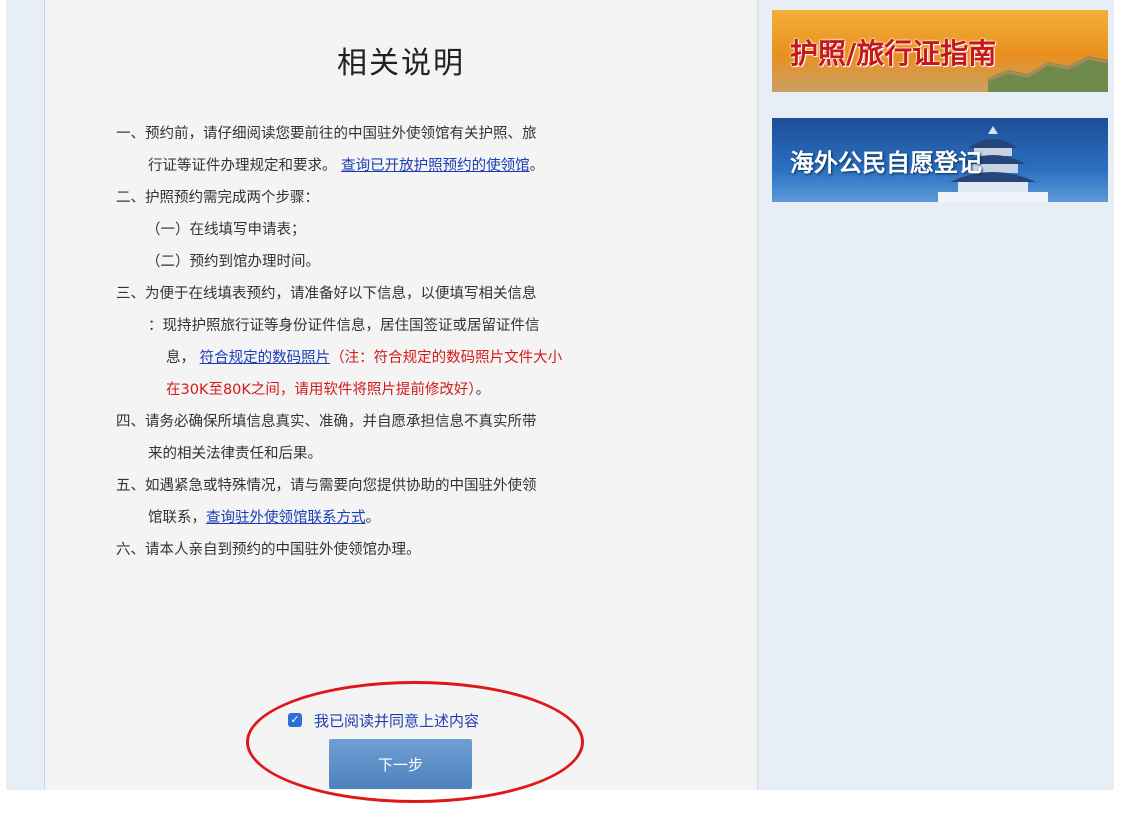  I want to click on instruction-item-6: 六、请本人亲自到预约的中国驻外使领馆办理。, so click(268, 550).